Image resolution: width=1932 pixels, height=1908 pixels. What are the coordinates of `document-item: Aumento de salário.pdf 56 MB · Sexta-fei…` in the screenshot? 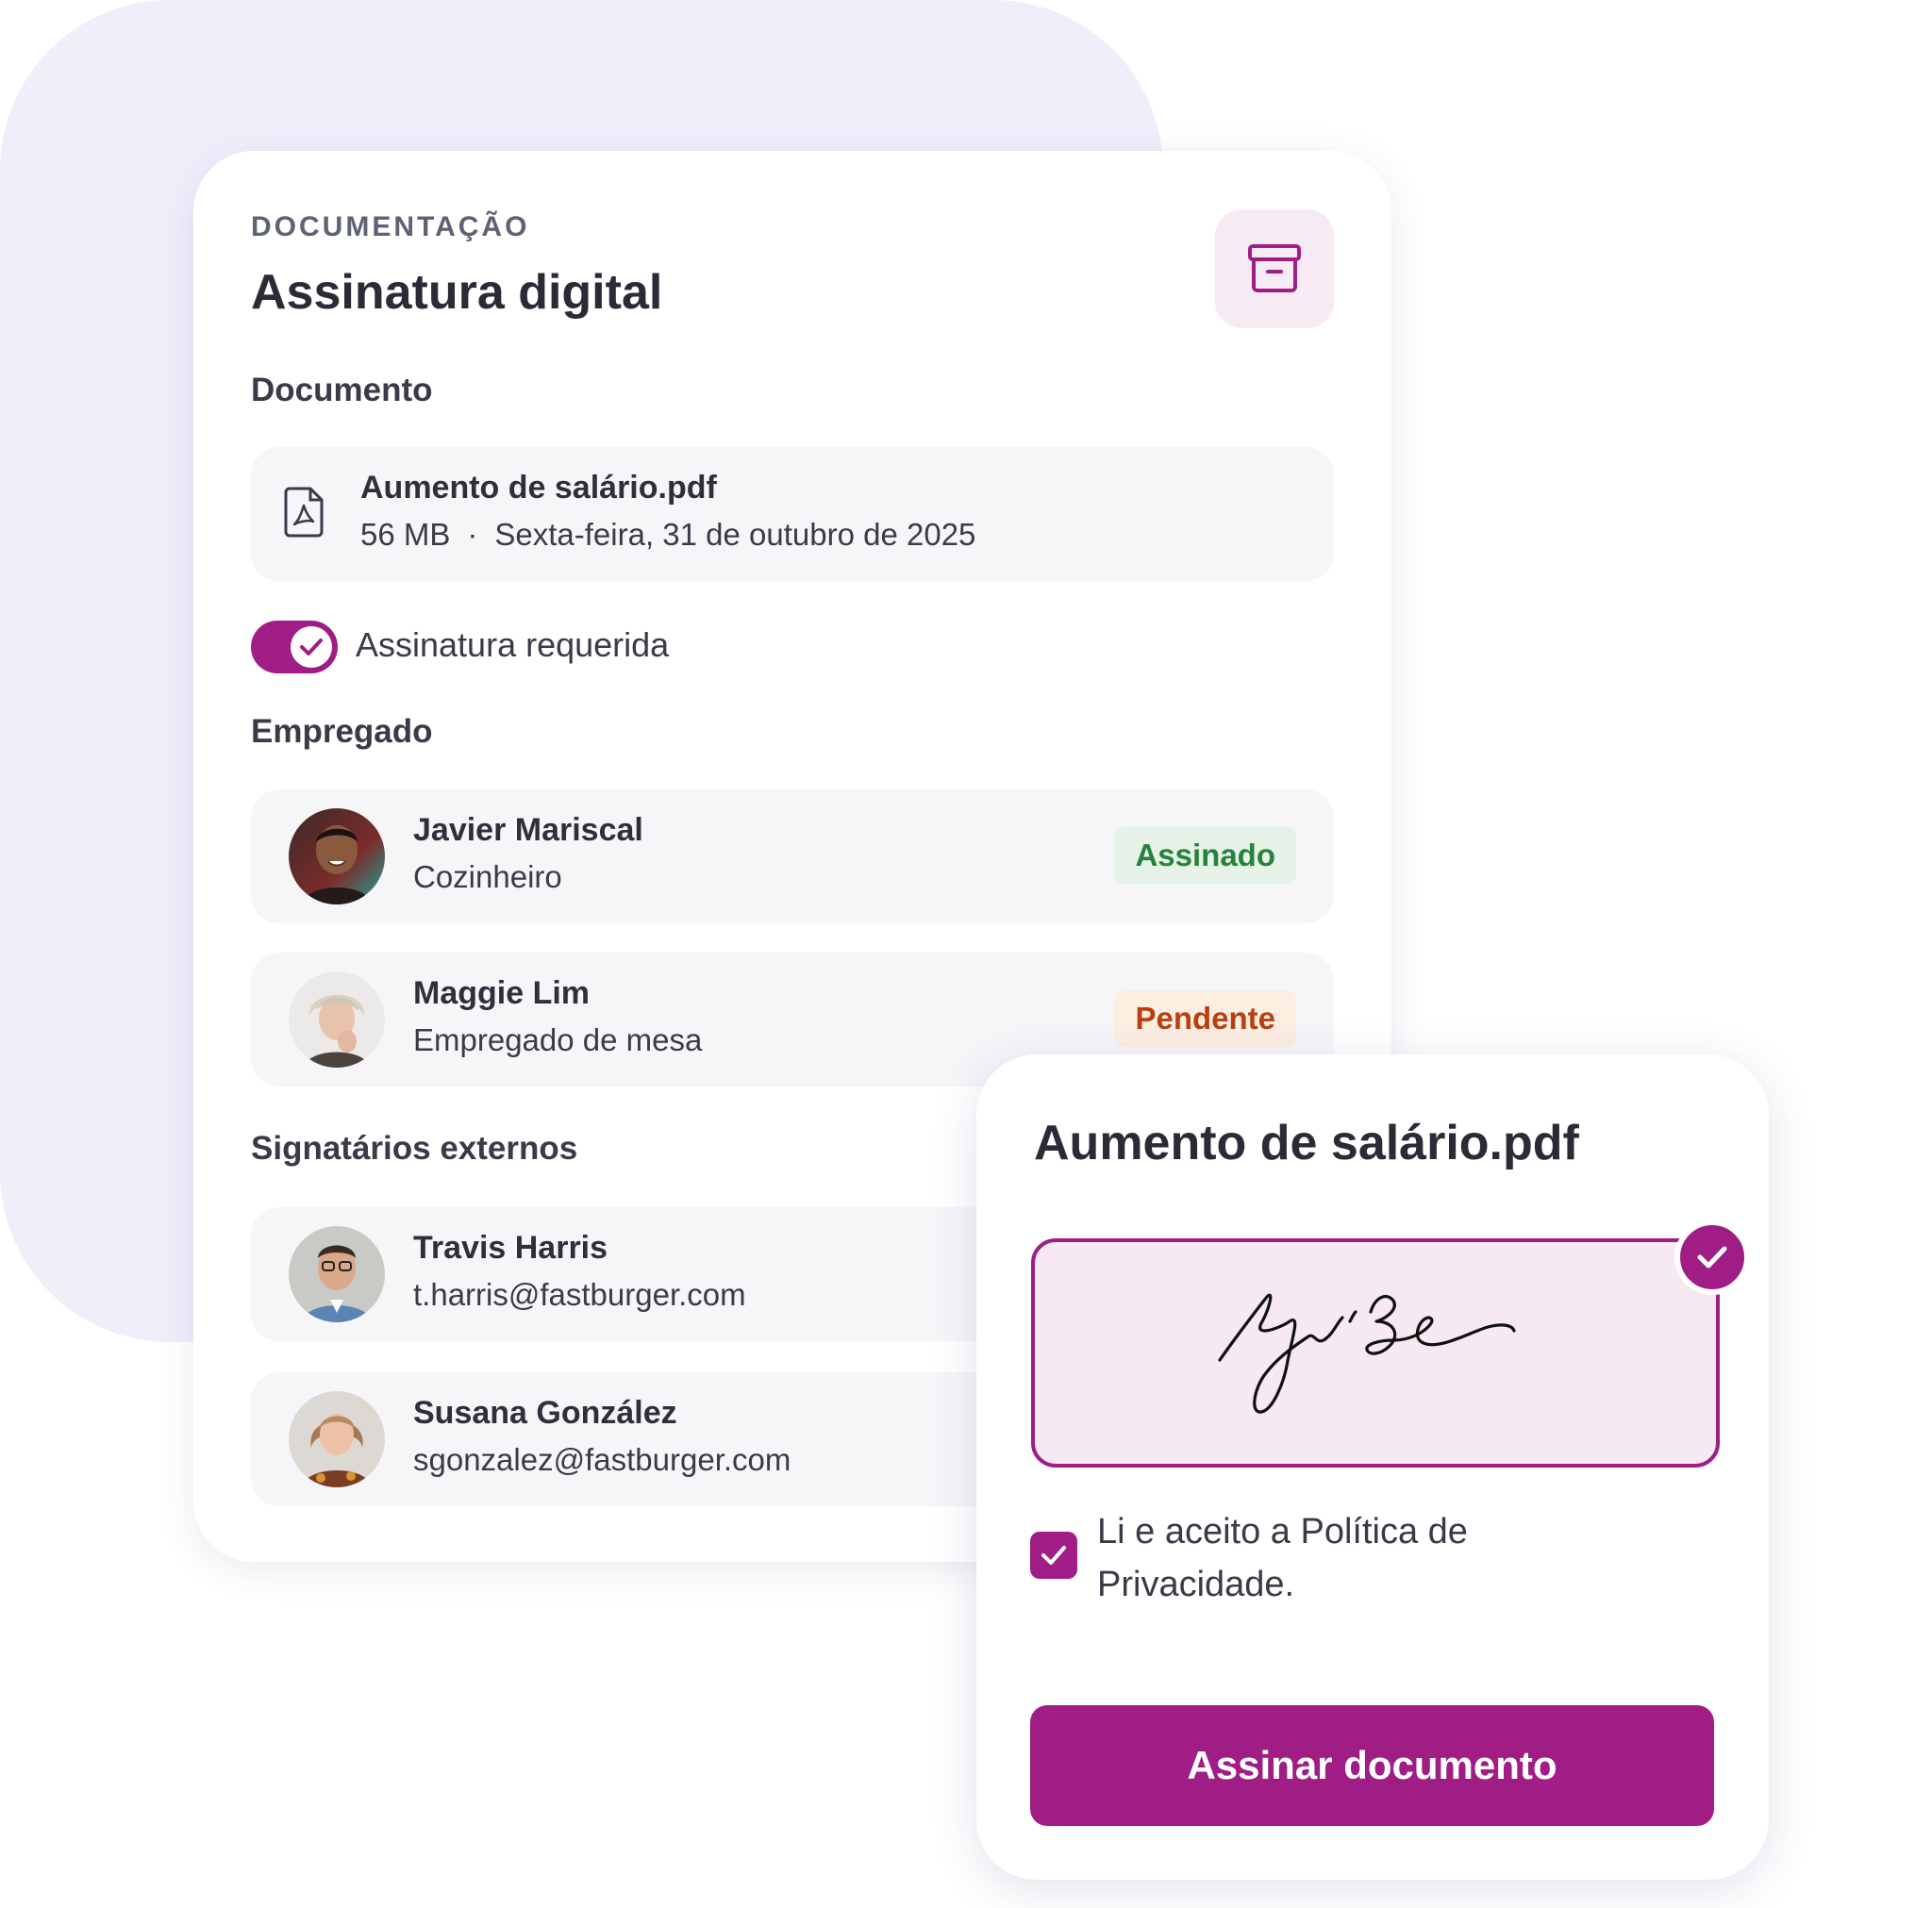 It's located at (792, 514).